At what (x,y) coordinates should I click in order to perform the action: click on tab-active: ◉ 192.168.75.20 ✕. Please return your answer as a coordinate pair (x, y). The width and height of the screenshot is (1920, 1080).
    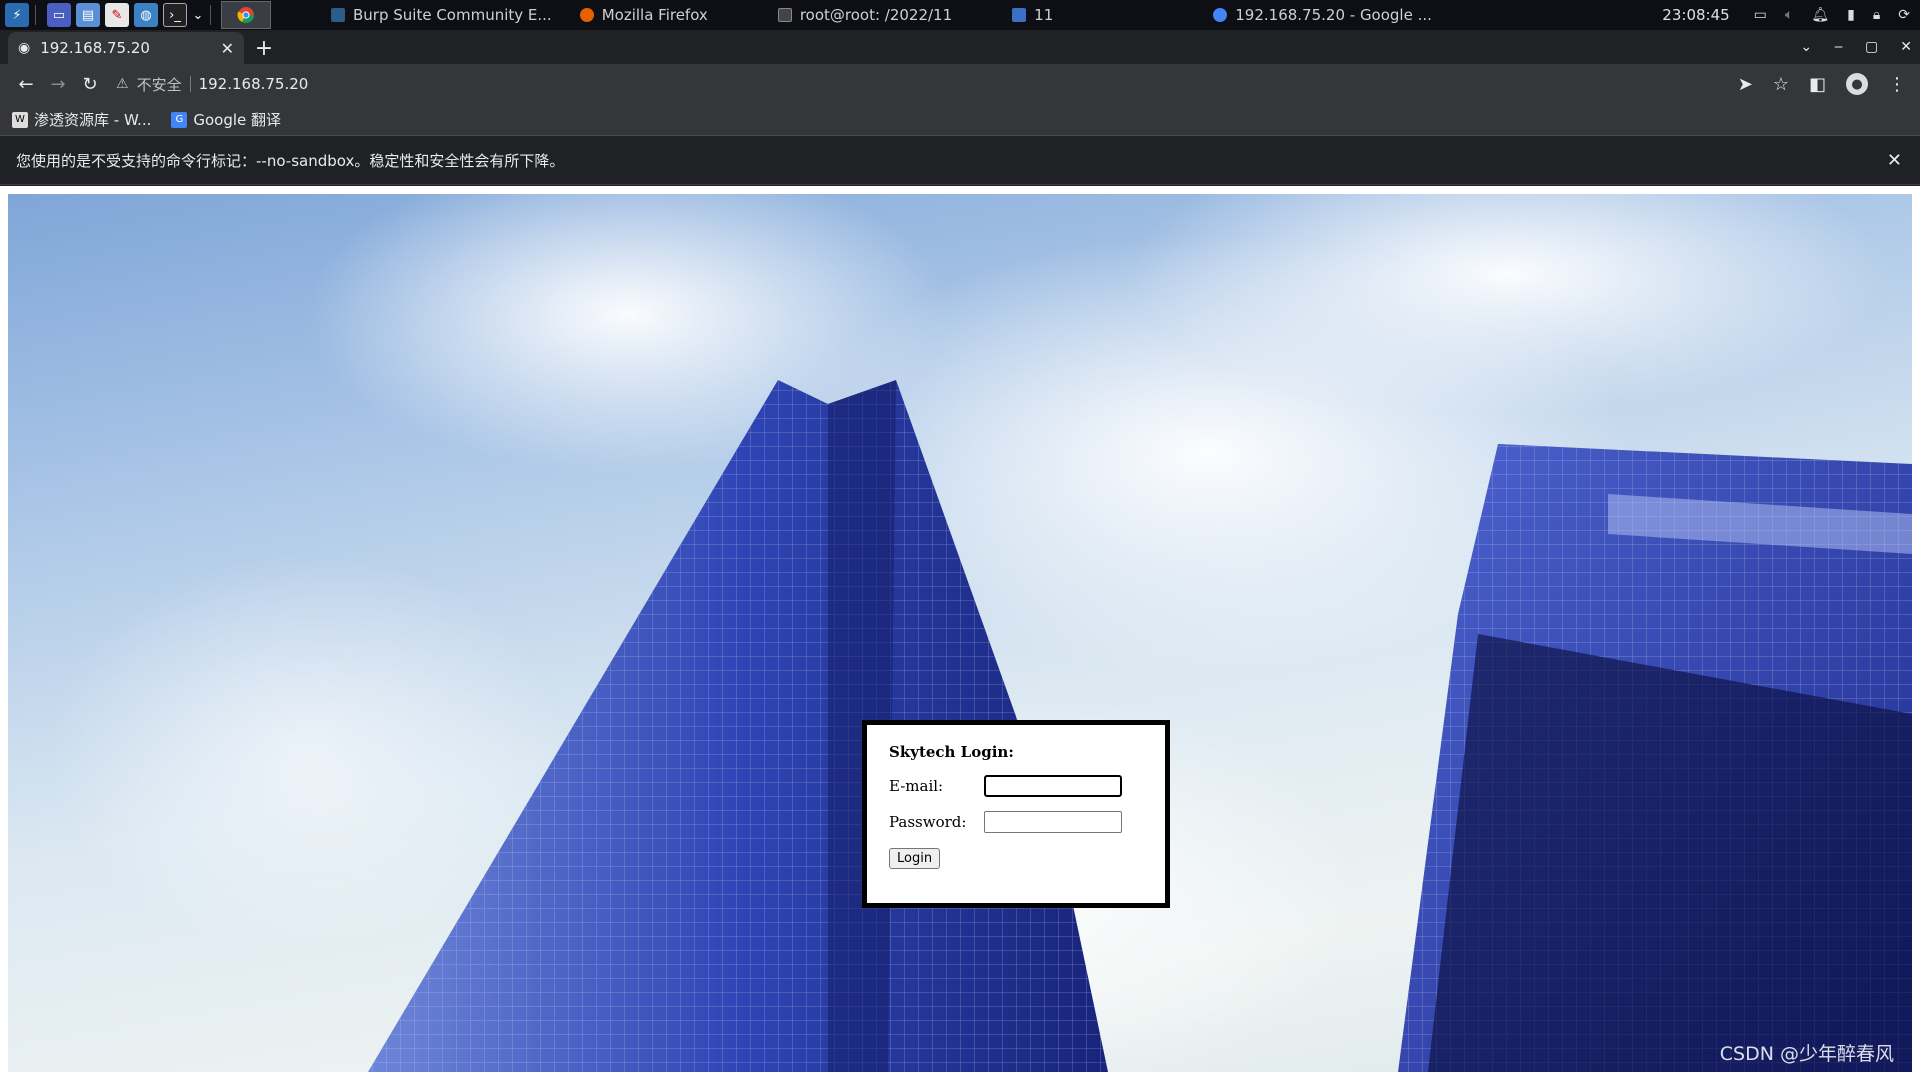
    Looking at the image, I should click on (126, 48).